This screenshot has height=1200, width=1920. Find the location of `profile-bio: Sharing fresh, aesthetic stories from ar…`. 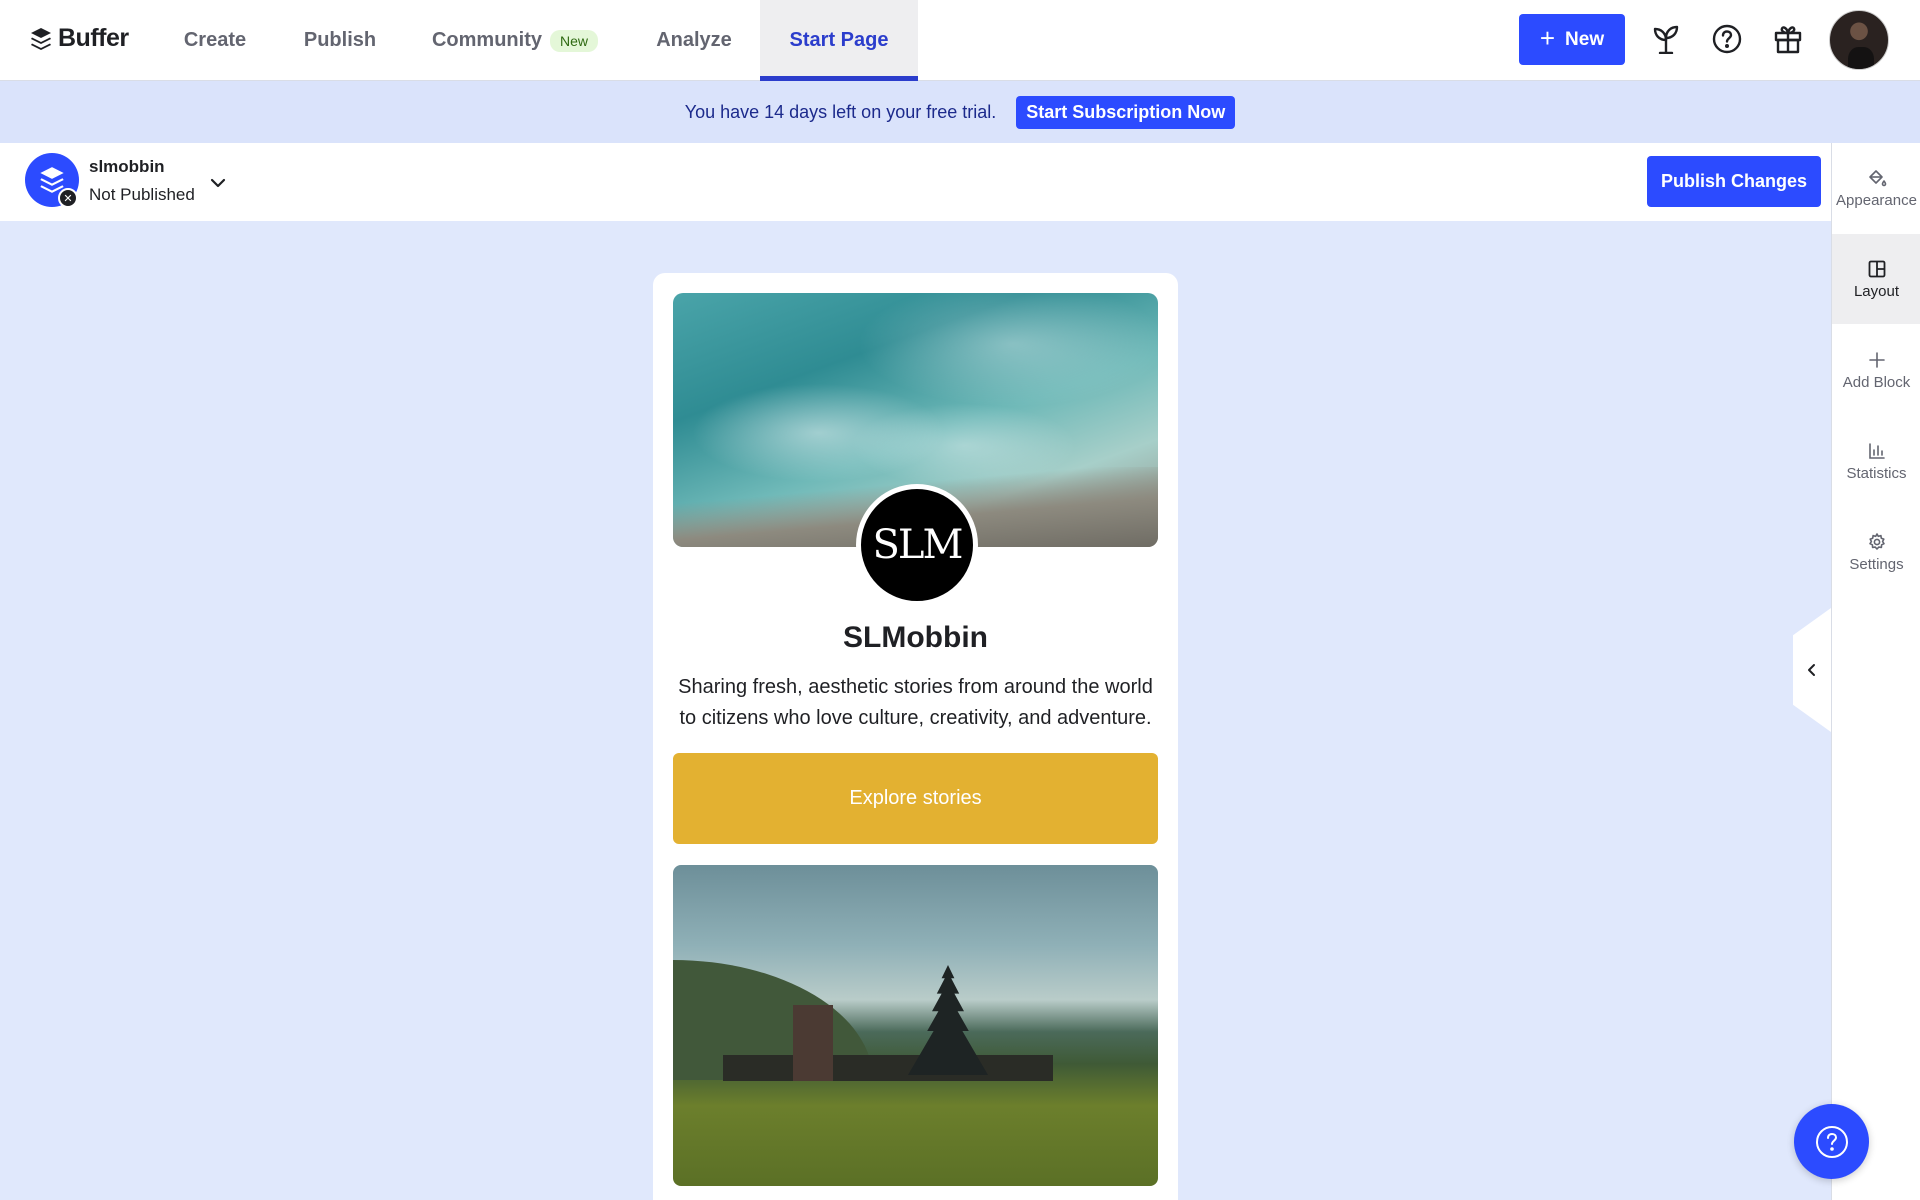

profile-bio: Sharing fresh, aesthetic stories from ar… is located at coordinates (915, 703).